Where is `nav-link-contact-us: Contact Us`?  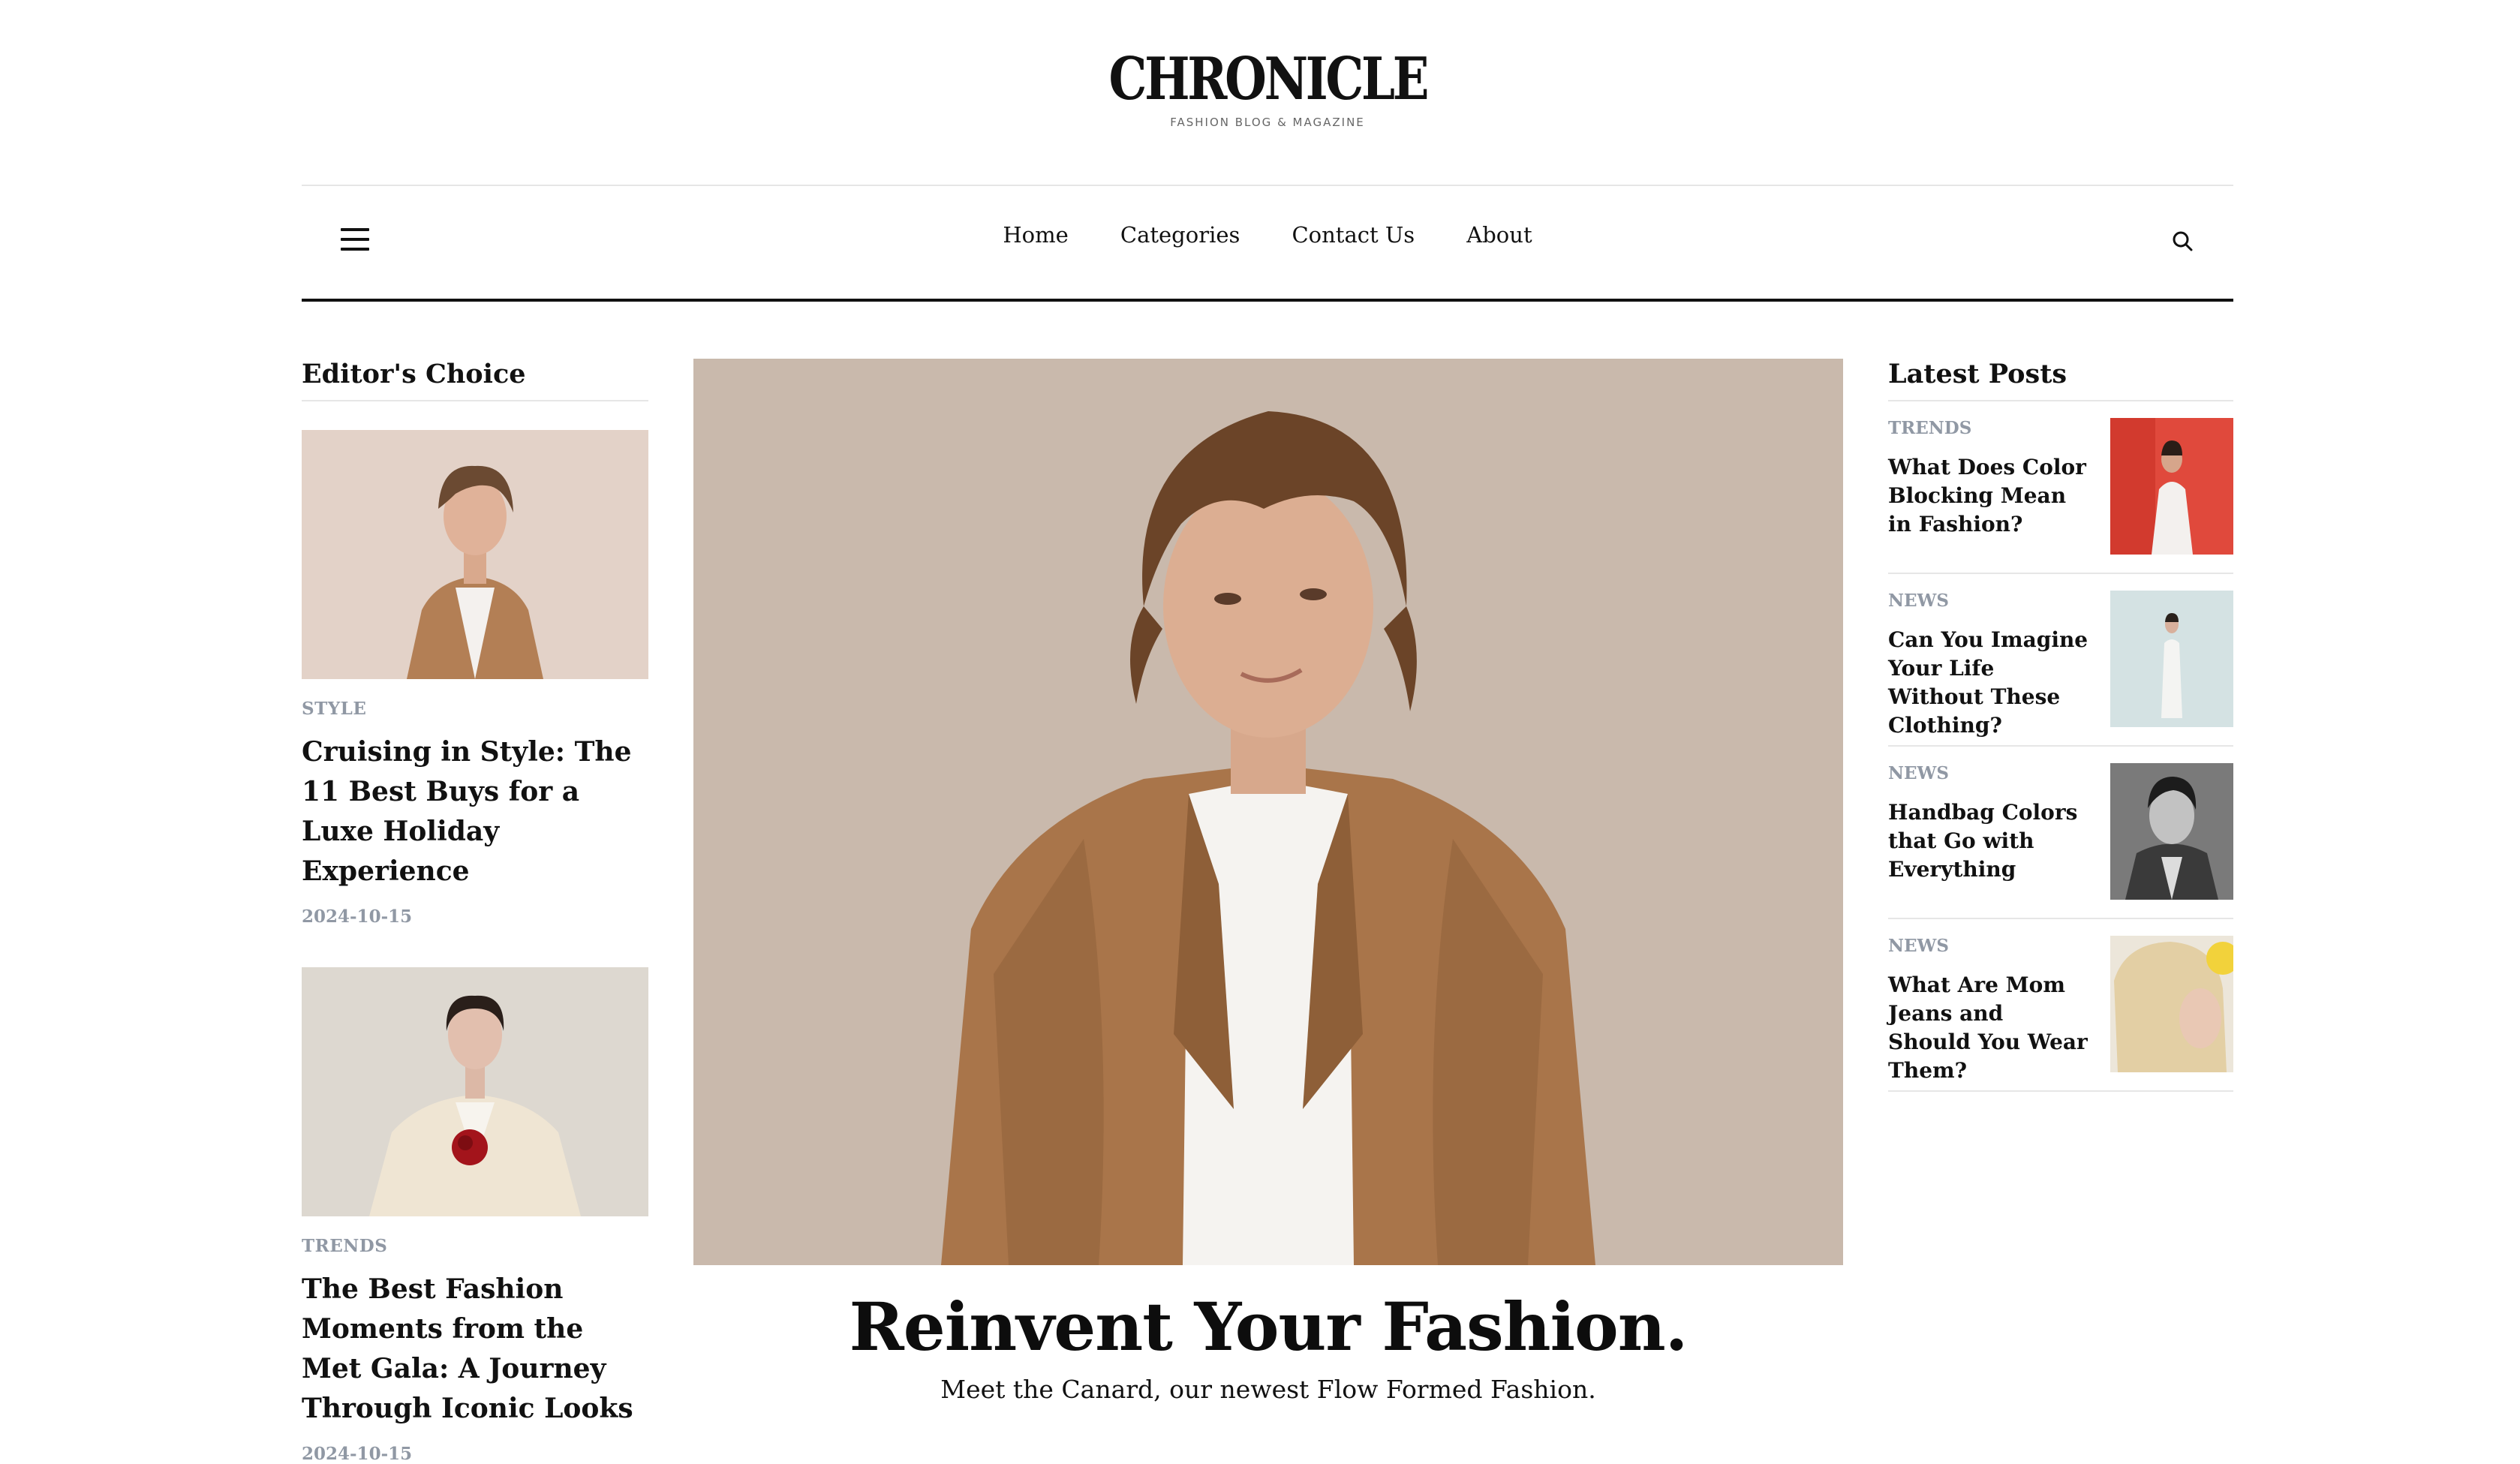
nav-link-contact-us: Contact Us is located at coordinates (1353, 235).